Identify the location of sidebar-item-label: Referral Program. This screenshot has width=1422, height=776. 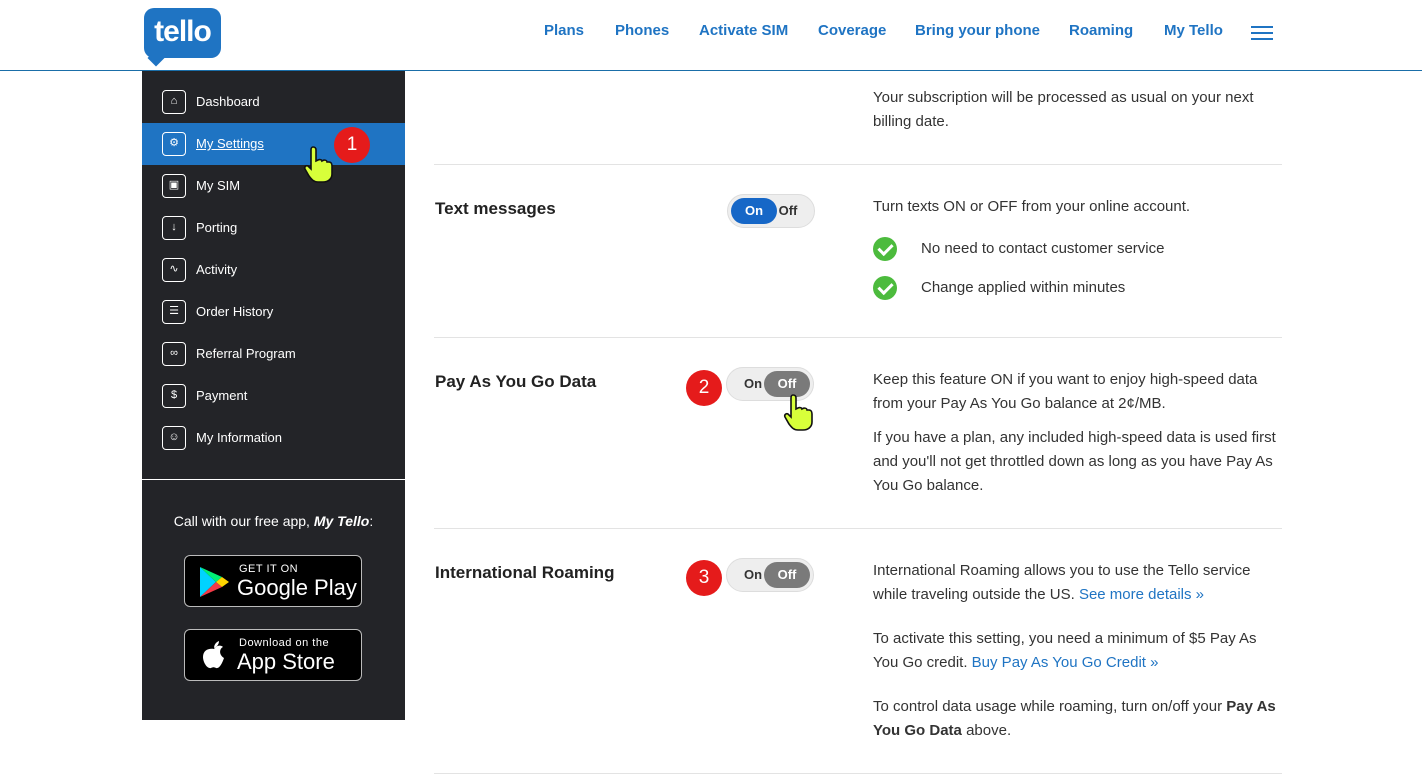
(246, 353).